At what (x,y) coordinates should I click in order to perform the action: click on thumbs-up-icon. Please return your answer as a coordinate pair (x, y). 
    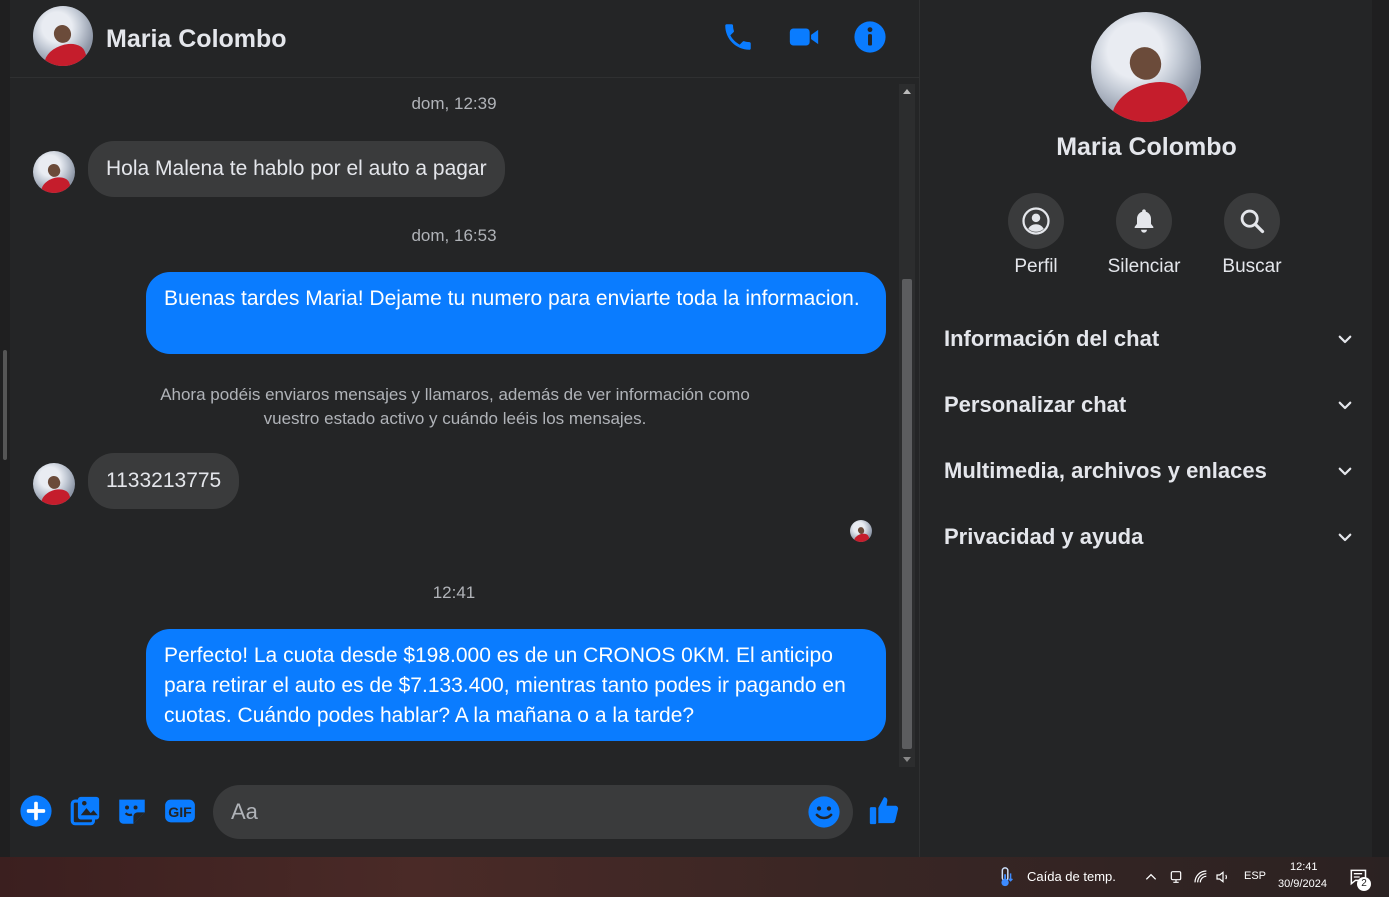
    Looking at the image, I should click on (884, 810).